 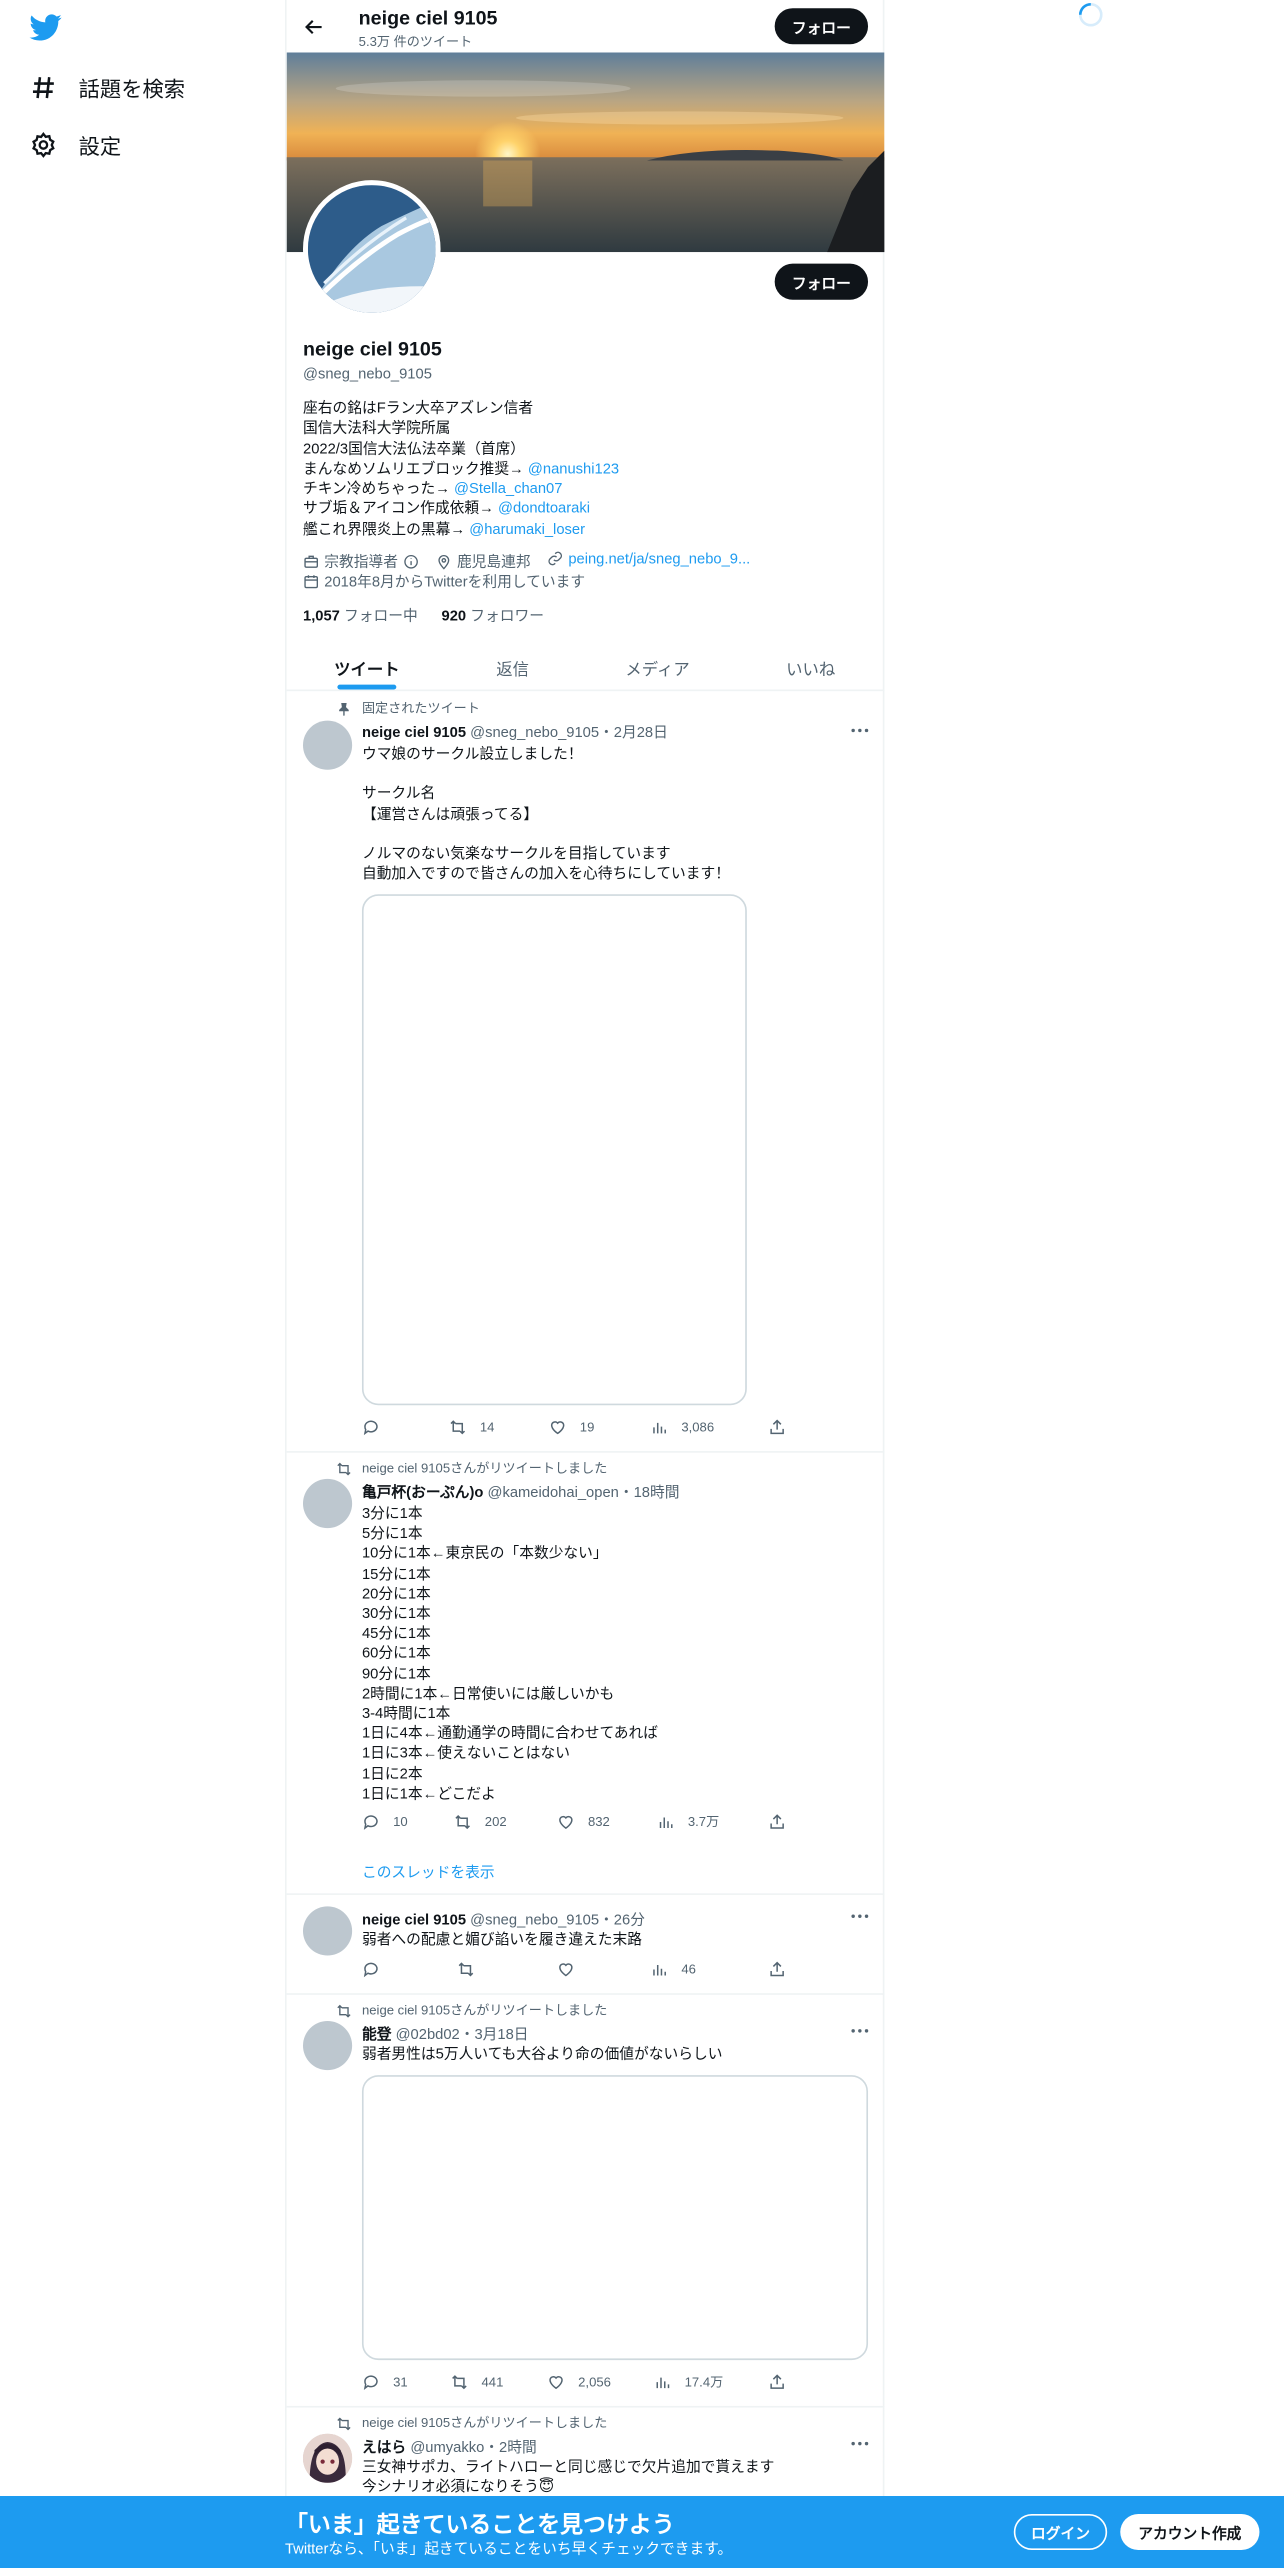 What do you see at coordinates (411, 561) in the screenshot?
I see `info-icon` at bounding box center [411, 561].